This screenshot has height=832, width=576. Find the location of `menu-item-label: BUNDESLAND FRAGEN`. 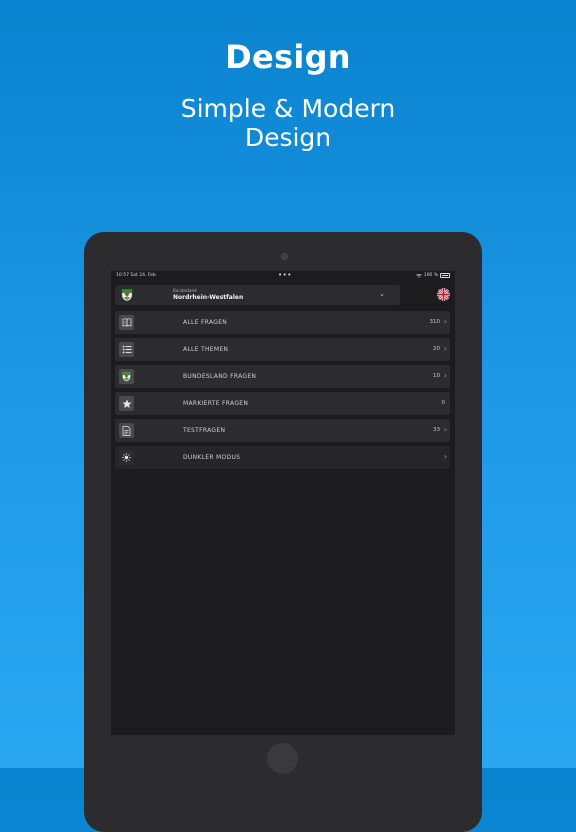

menu-item-label: BUNDESLAND FRAGEN is located at coordinates (220, 376).